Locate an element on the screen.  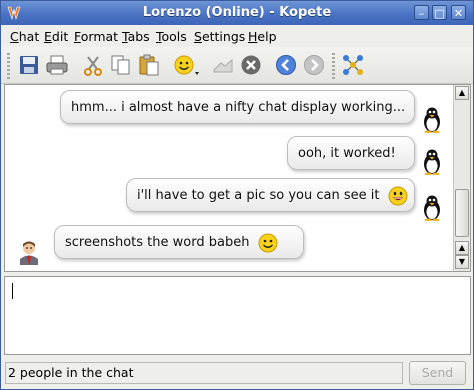
status-text: 2 people in the chat is located at coordinates (204, 373).